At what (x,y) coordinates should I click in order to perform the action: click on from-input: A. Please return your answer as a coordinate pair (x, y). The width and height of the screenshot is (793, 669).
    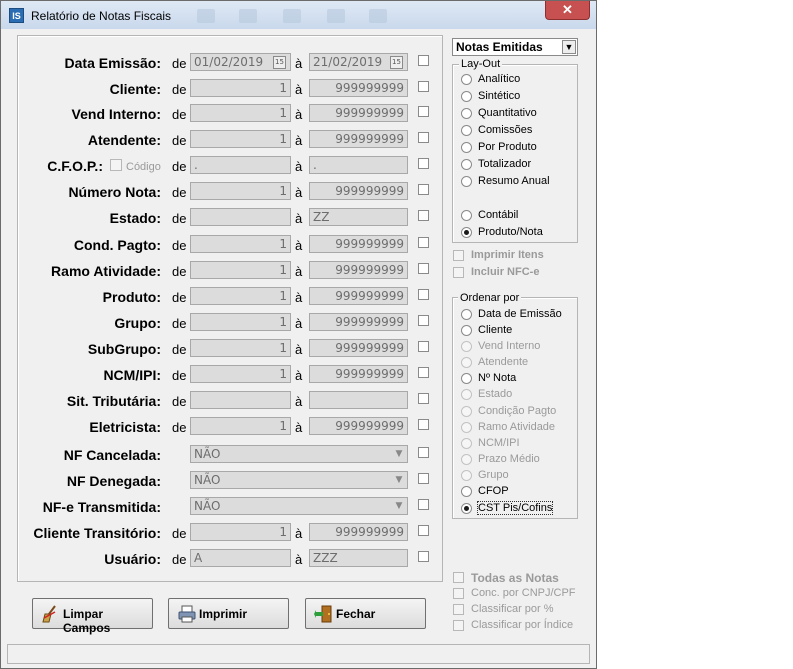
    Looking at the image, I should click on (240, 558).